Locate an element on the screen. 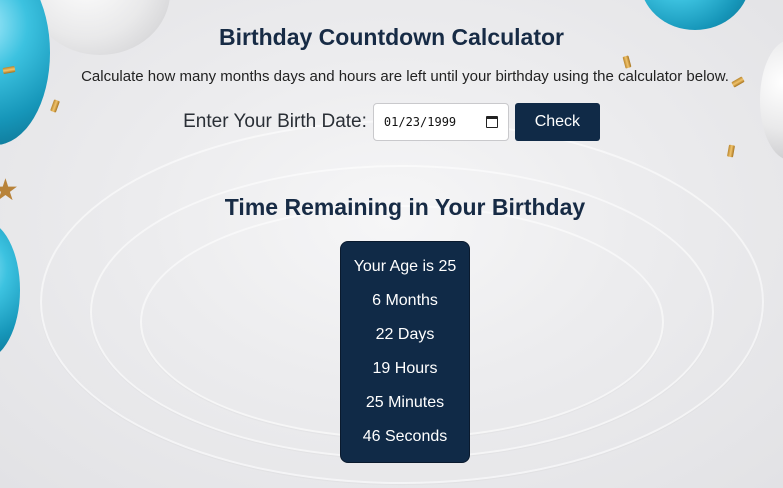 This screenshot has width=783, height=488. balloon-white-right is located at coordinates (771, 100).